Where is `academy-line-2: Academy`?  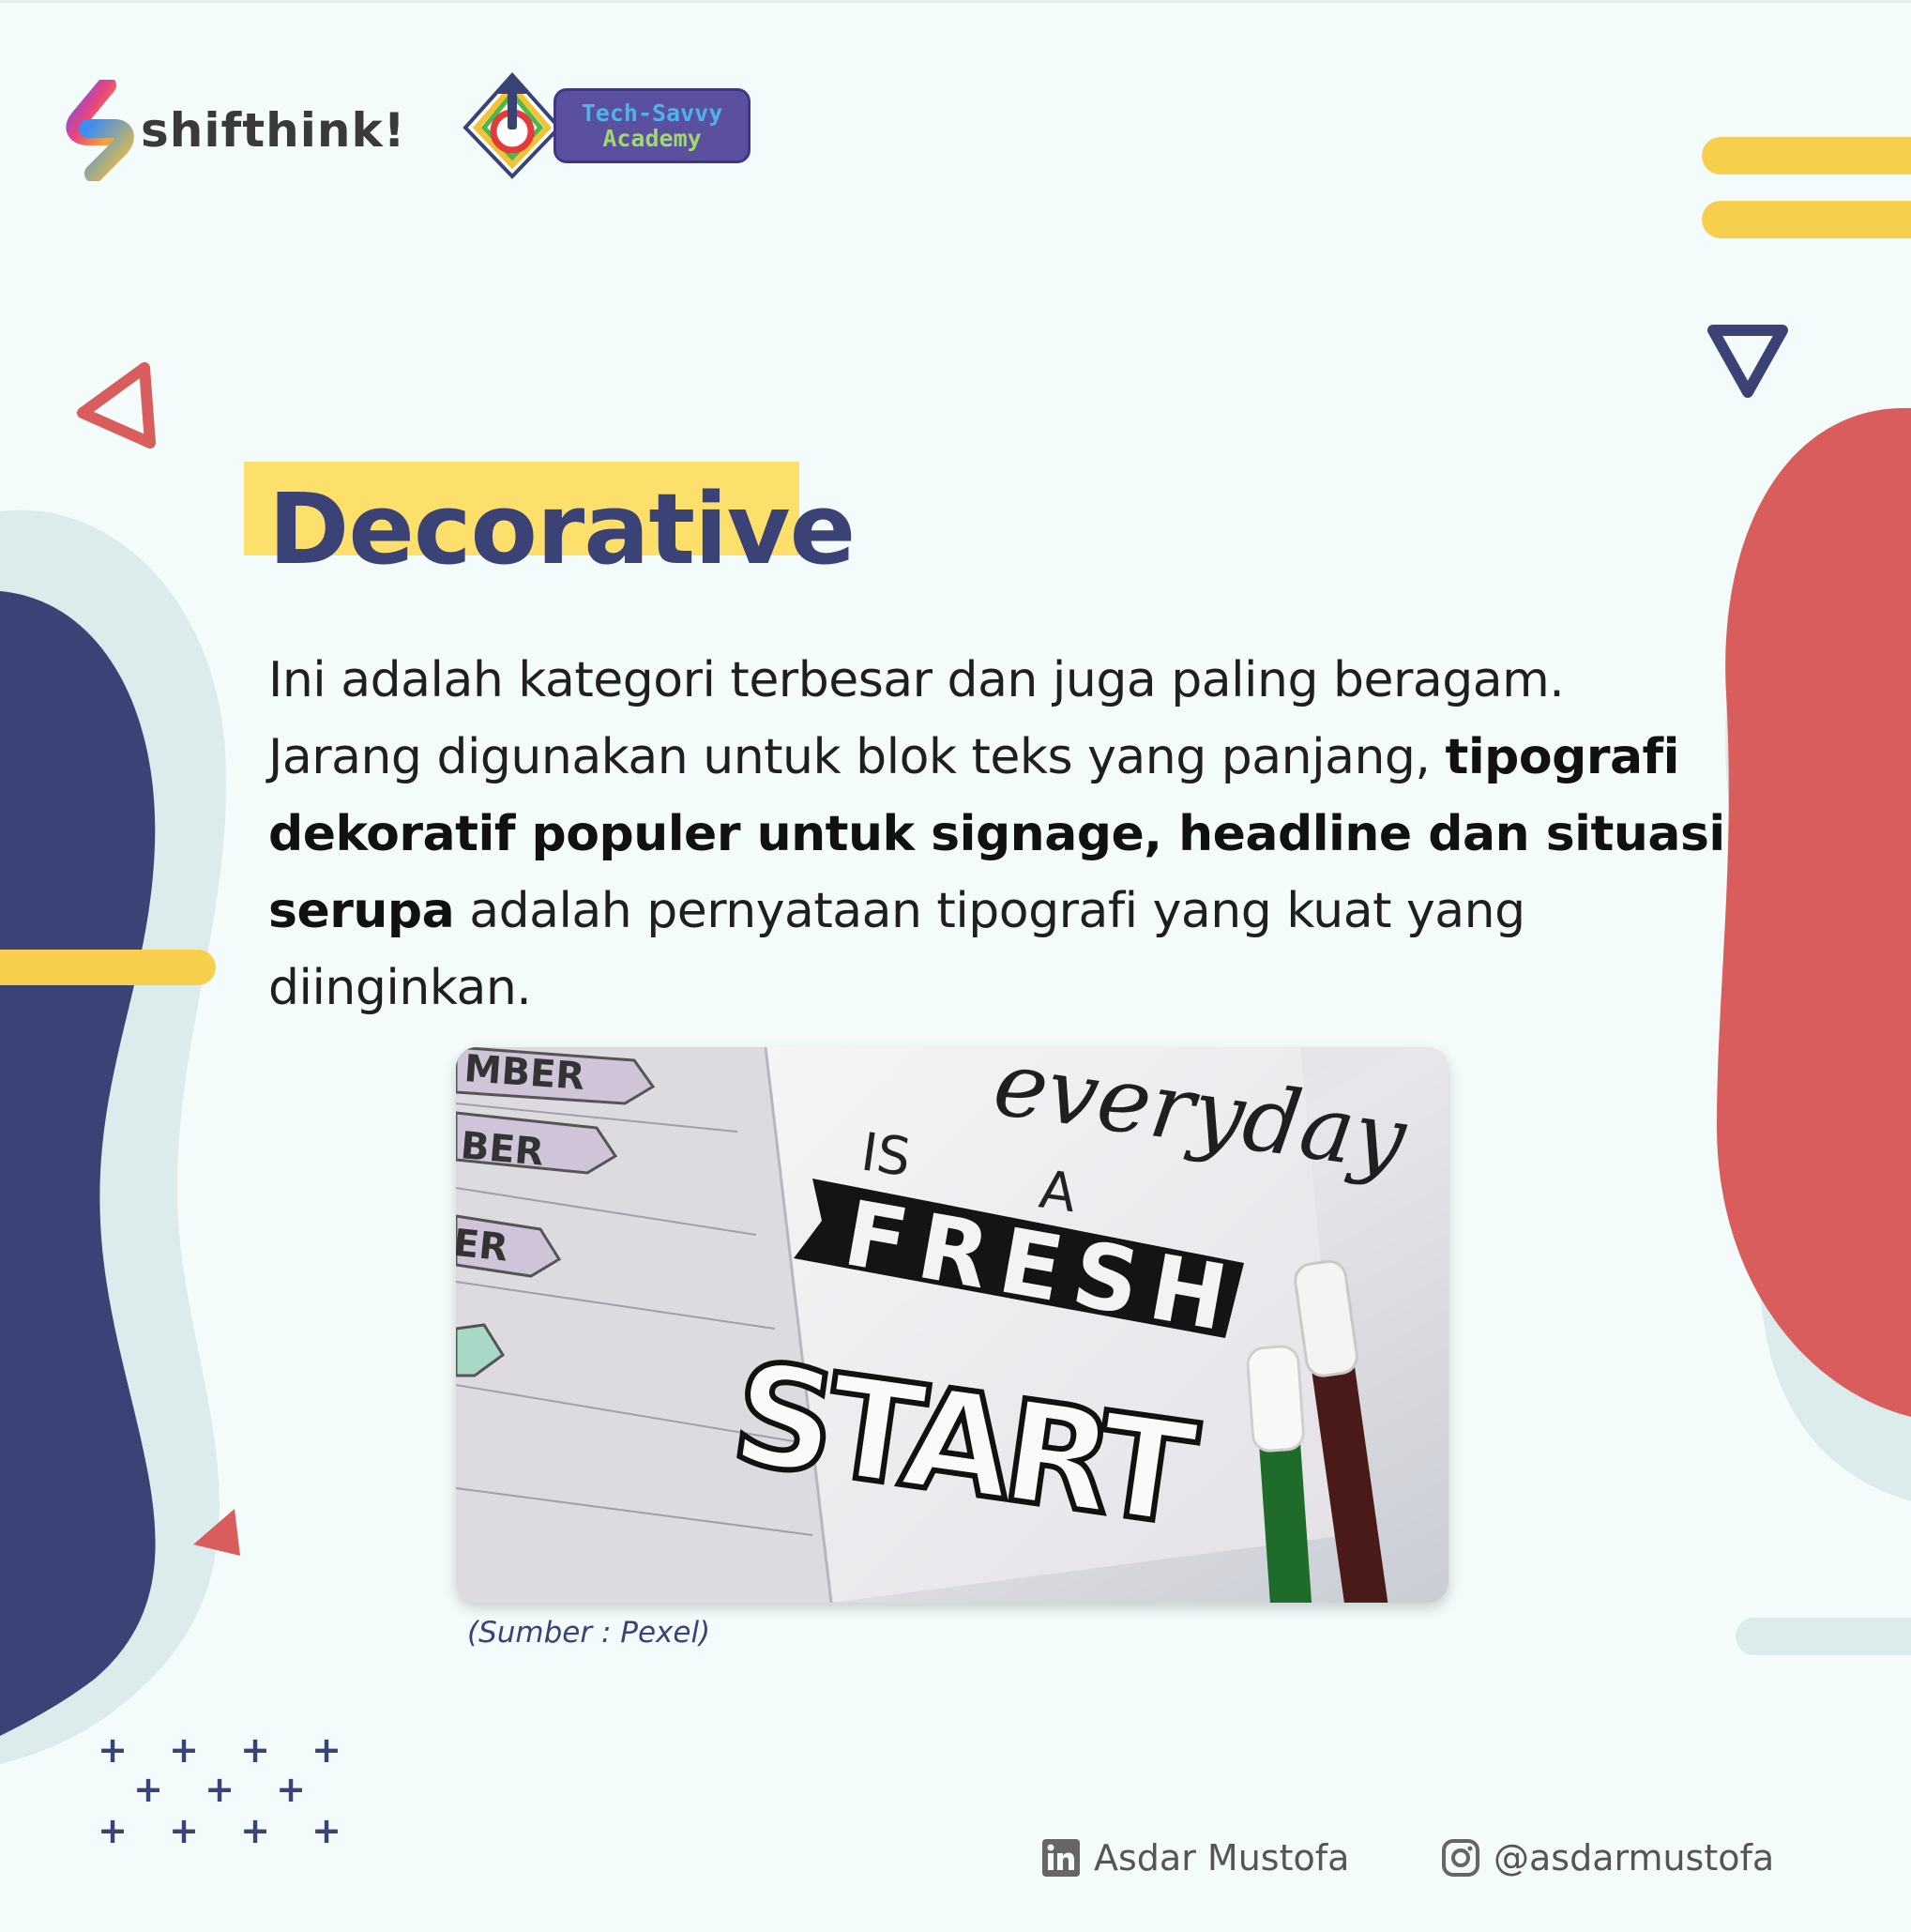
academy-line-2: Academy is located at coordinates (652, 138).